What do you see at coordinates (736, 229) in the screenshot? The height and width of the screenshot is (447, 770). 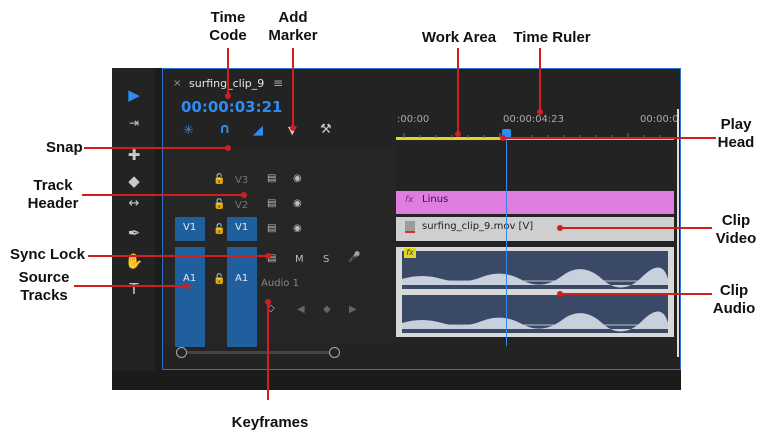 I see `callout-clip-video: Clip Video` at bounding box center [736, 229].